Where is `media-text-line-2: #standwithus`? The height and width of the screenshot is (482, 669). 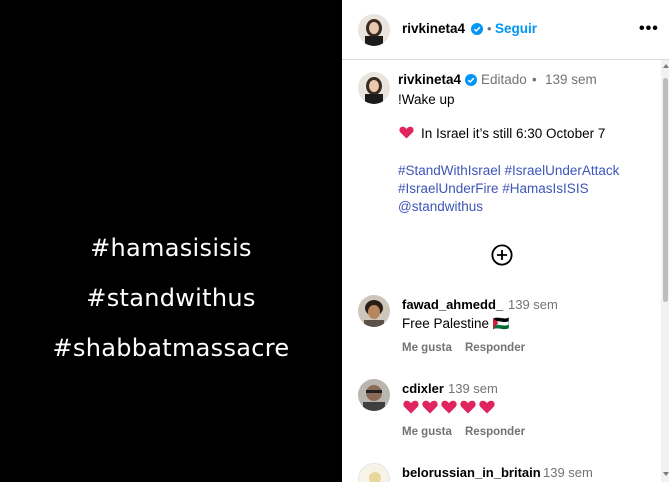
media-text-line-2: #standwithus is located at coordinates (171, 298).